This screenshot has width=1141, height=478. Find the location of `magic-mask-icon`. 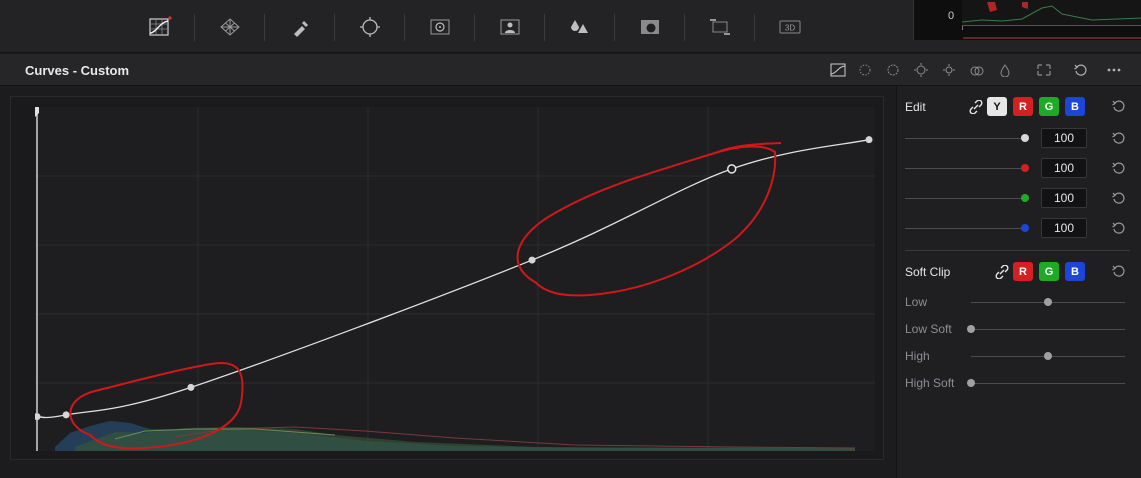

magic-mask-icon is located at coordinates (510, 27).